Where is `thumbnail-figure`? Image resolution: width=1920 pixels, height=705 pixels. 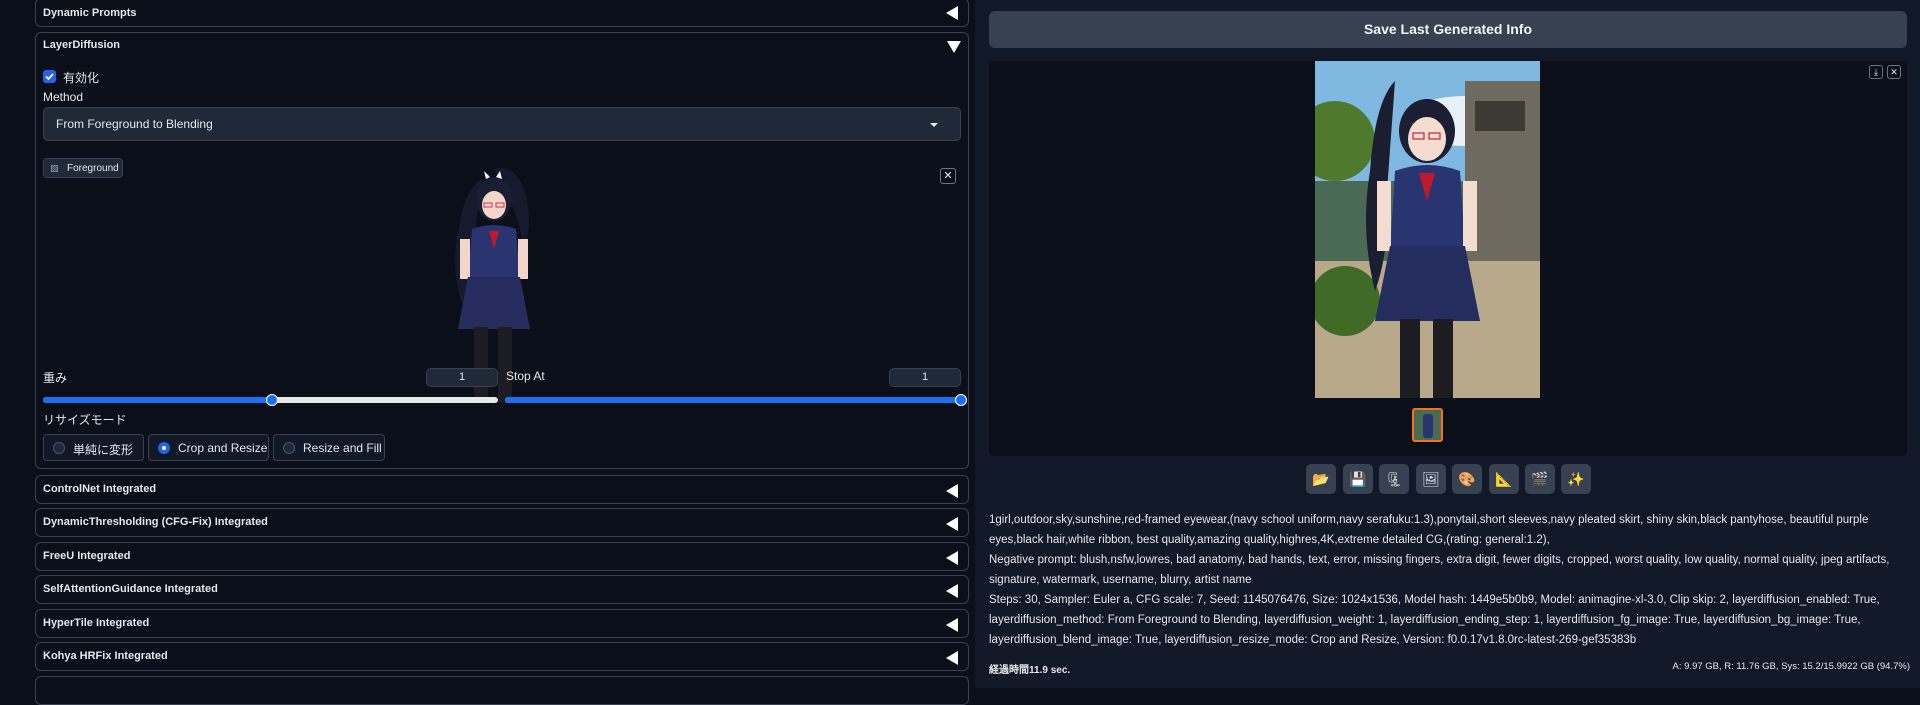
thumbnail-figure is located at coordinates (1428, 426).